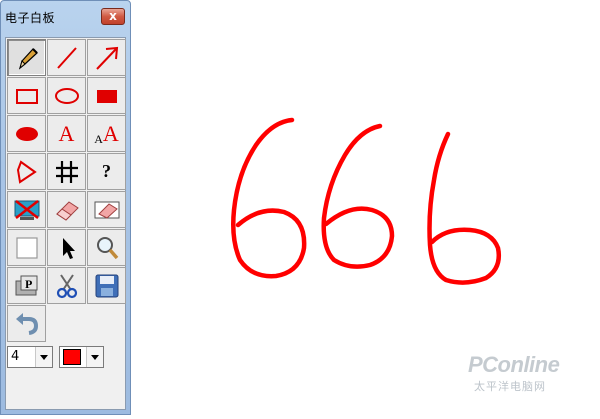 This screenshot has width=600, height=419. I want to click on close-button: x, so click(113, 16).